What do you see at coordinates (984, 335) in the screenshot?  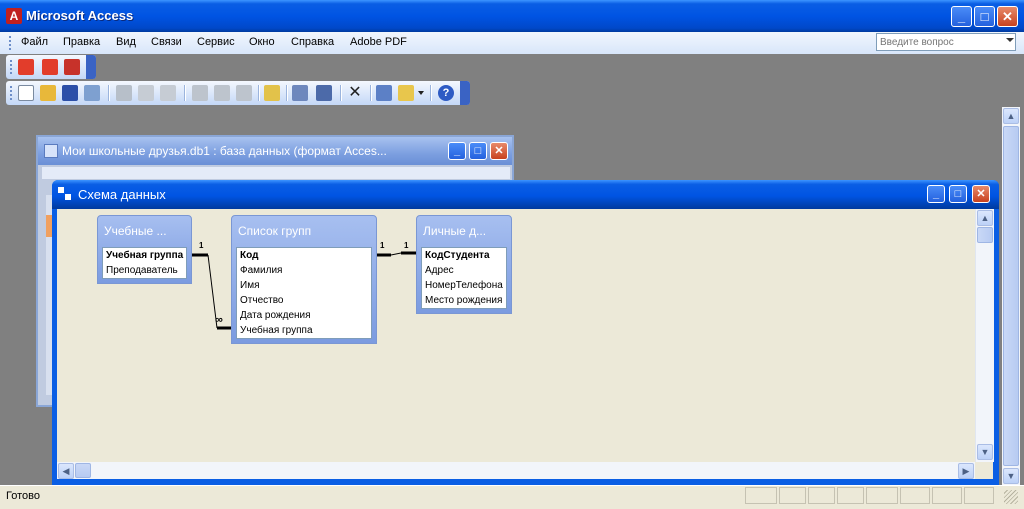 I see `canvas-vertical-scrollbar: ▲ ▼` at bounding box center [984, 335].